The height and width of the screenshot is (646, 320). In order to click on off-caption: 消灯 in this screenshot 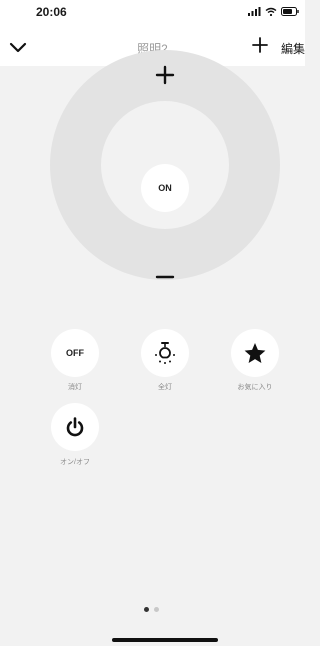, I will do `click(75, 387)`.